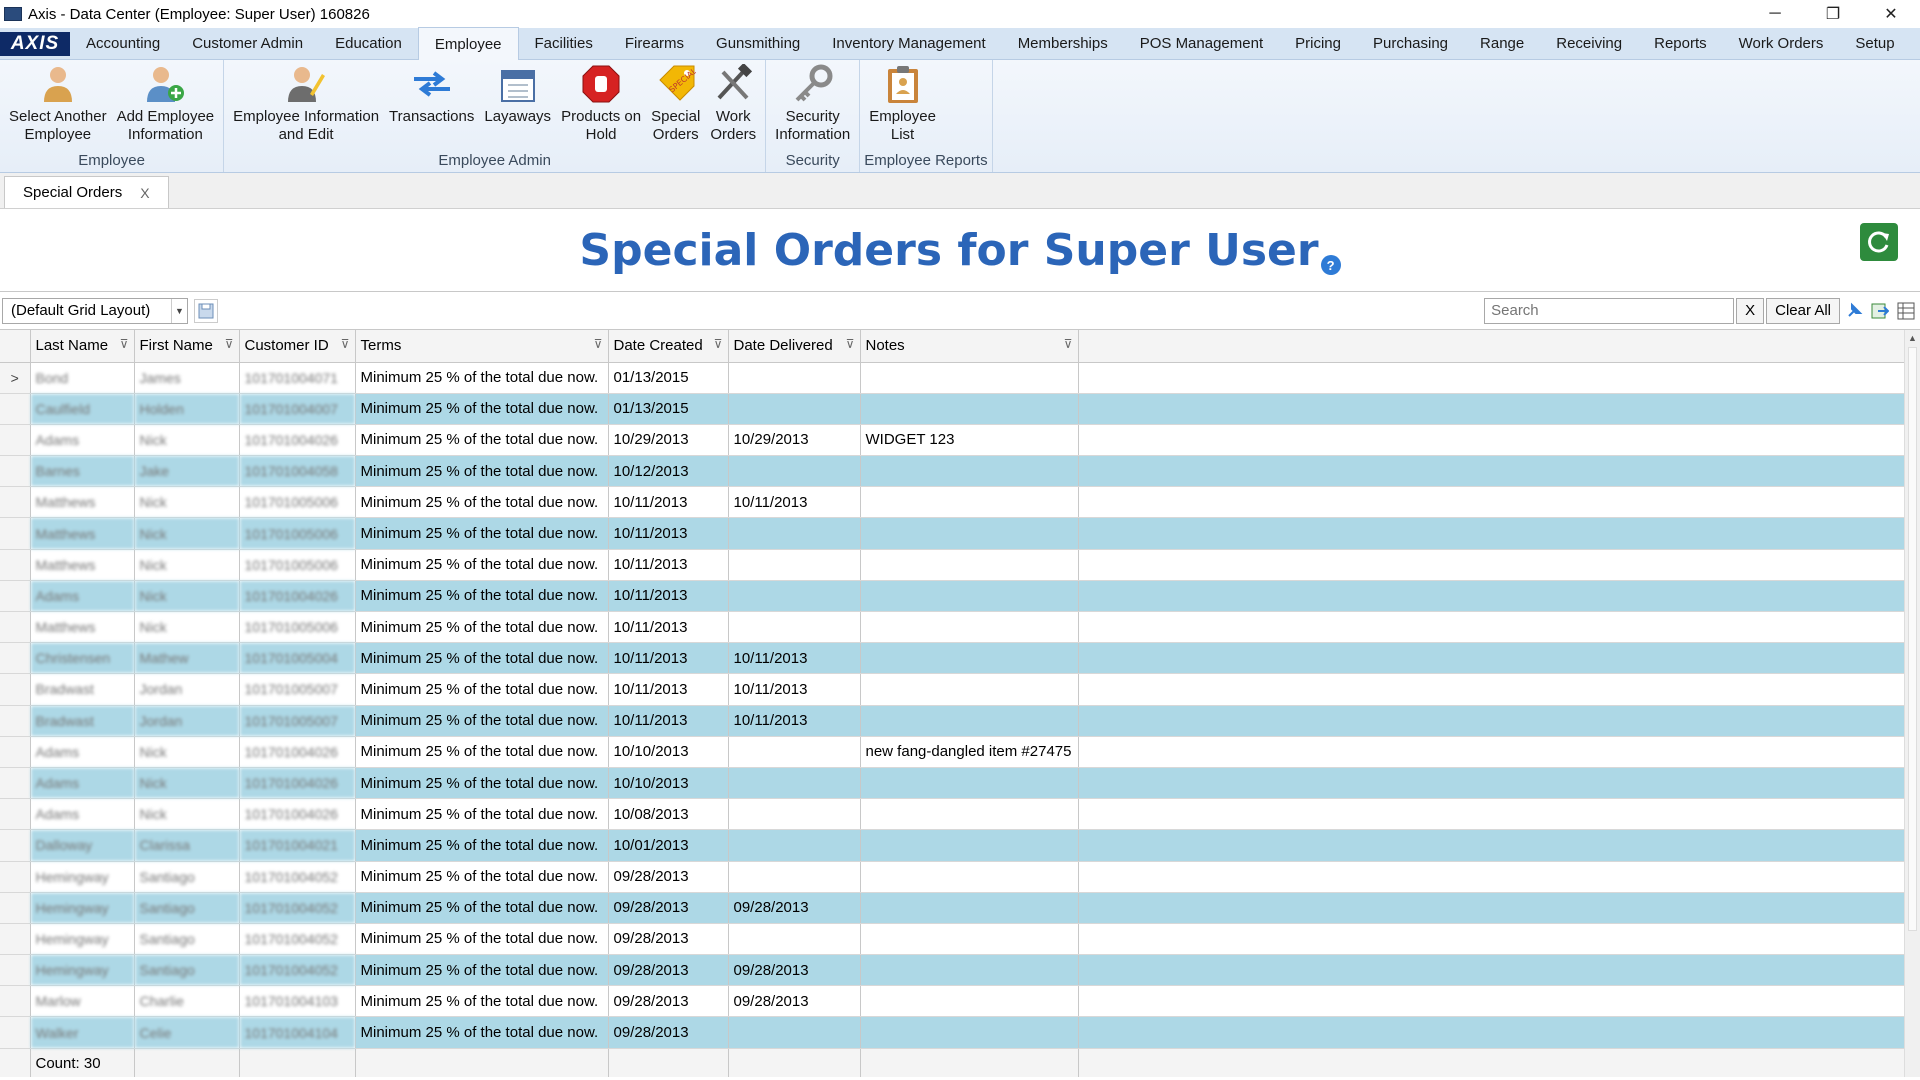  I want to click on menu-item-range: Range, so click(1502, 43).